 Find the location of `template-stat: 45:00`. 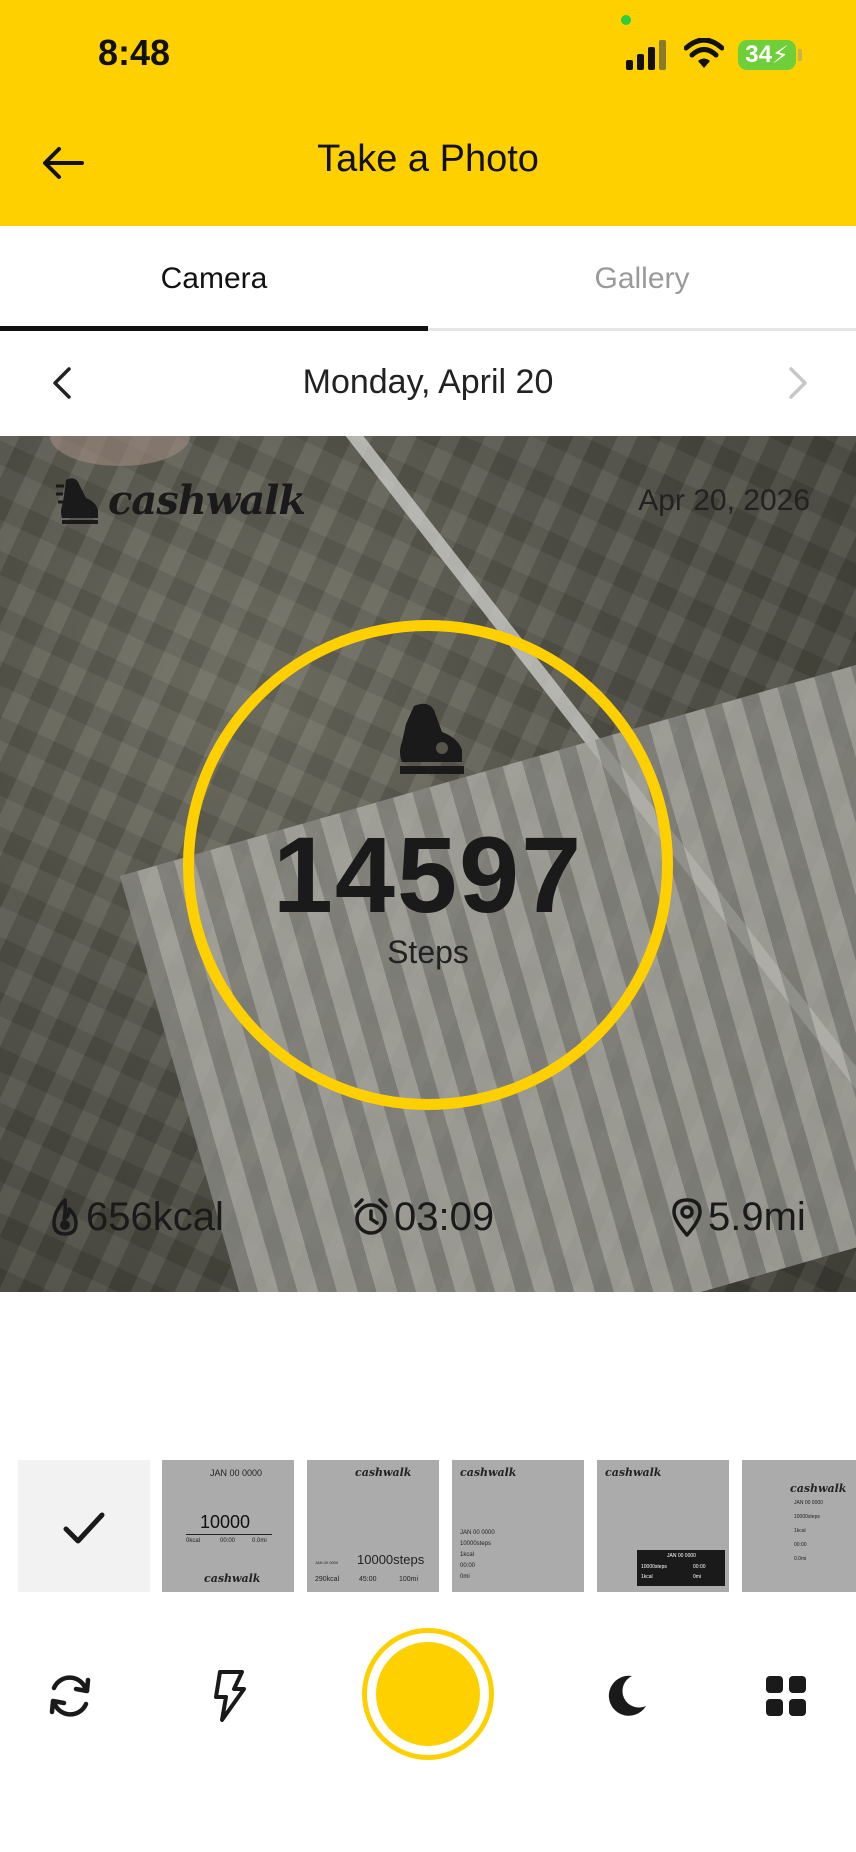

template-stat: 45:00 is located at coordinates (368, 1579).